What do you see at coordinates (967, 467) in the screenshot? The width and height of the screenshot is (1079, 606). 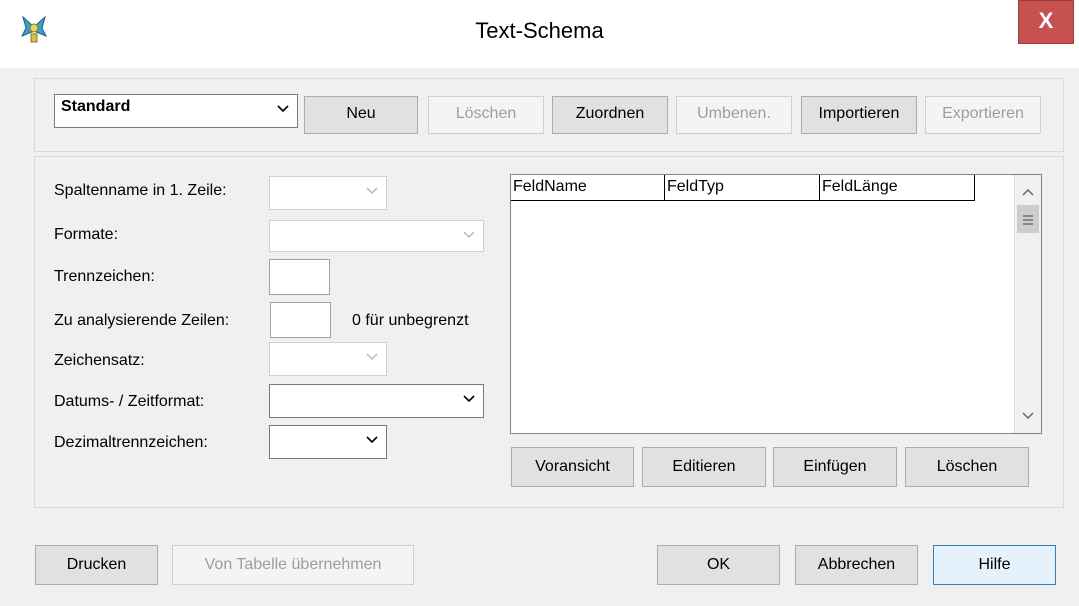 I see `delete-field-button: Löschen` at bounding box center [967, 467].